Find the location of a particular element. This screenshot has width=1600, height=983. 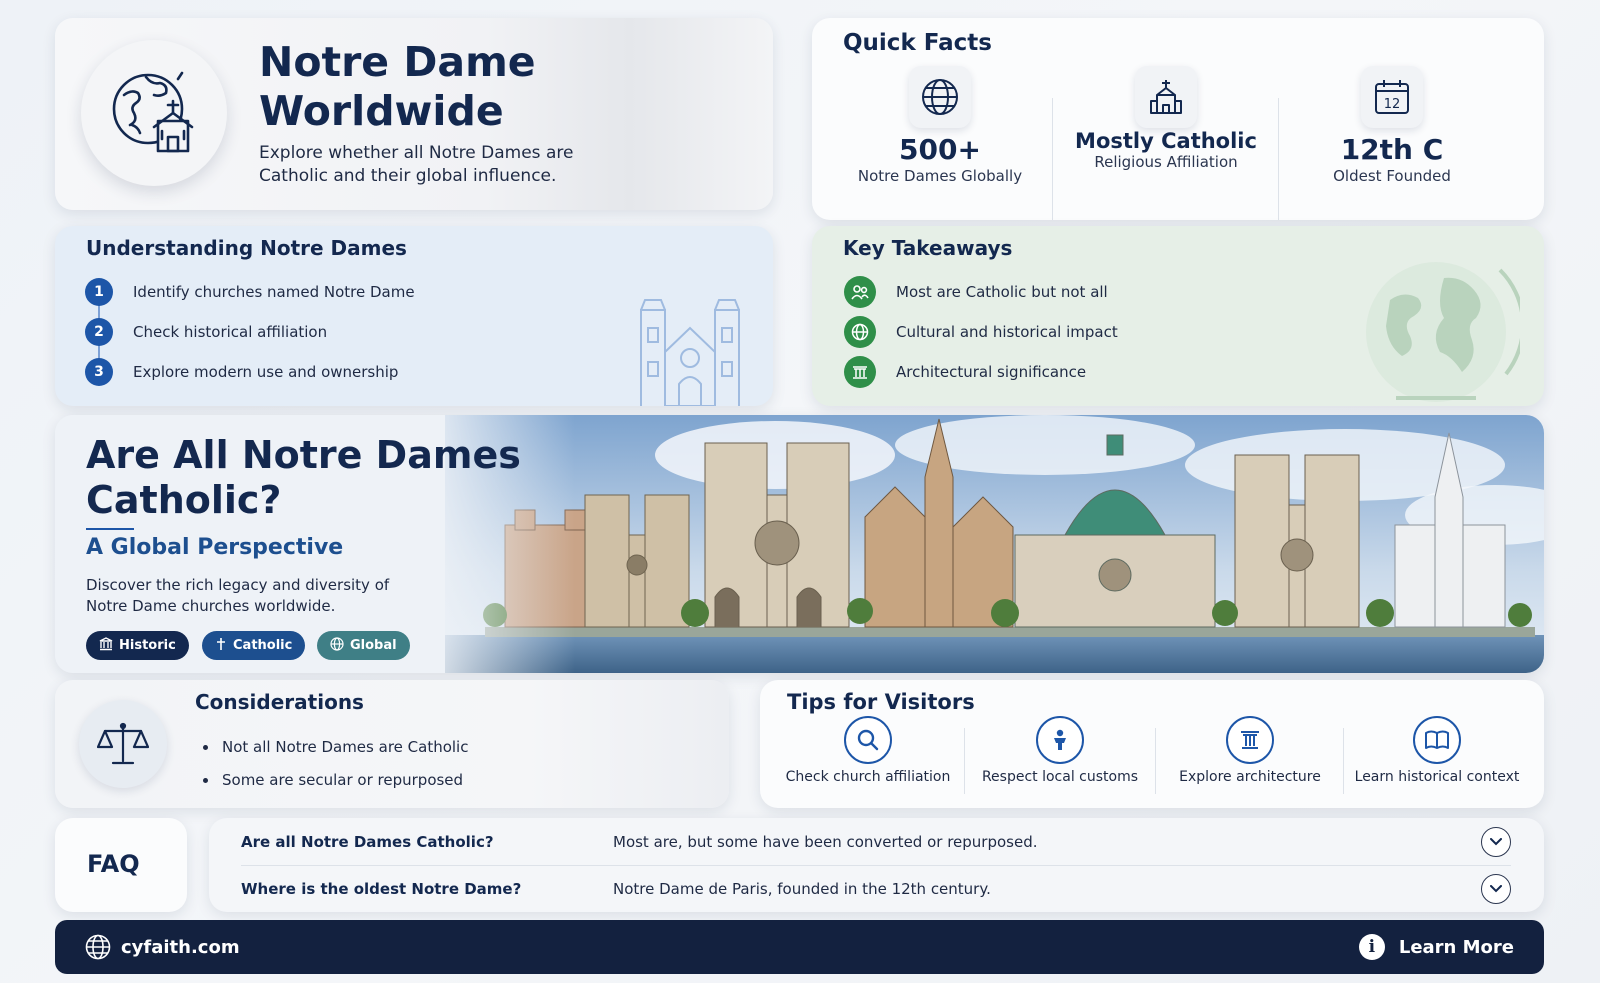

tag-catholic: Catholic is located at coordinates (254, 645).